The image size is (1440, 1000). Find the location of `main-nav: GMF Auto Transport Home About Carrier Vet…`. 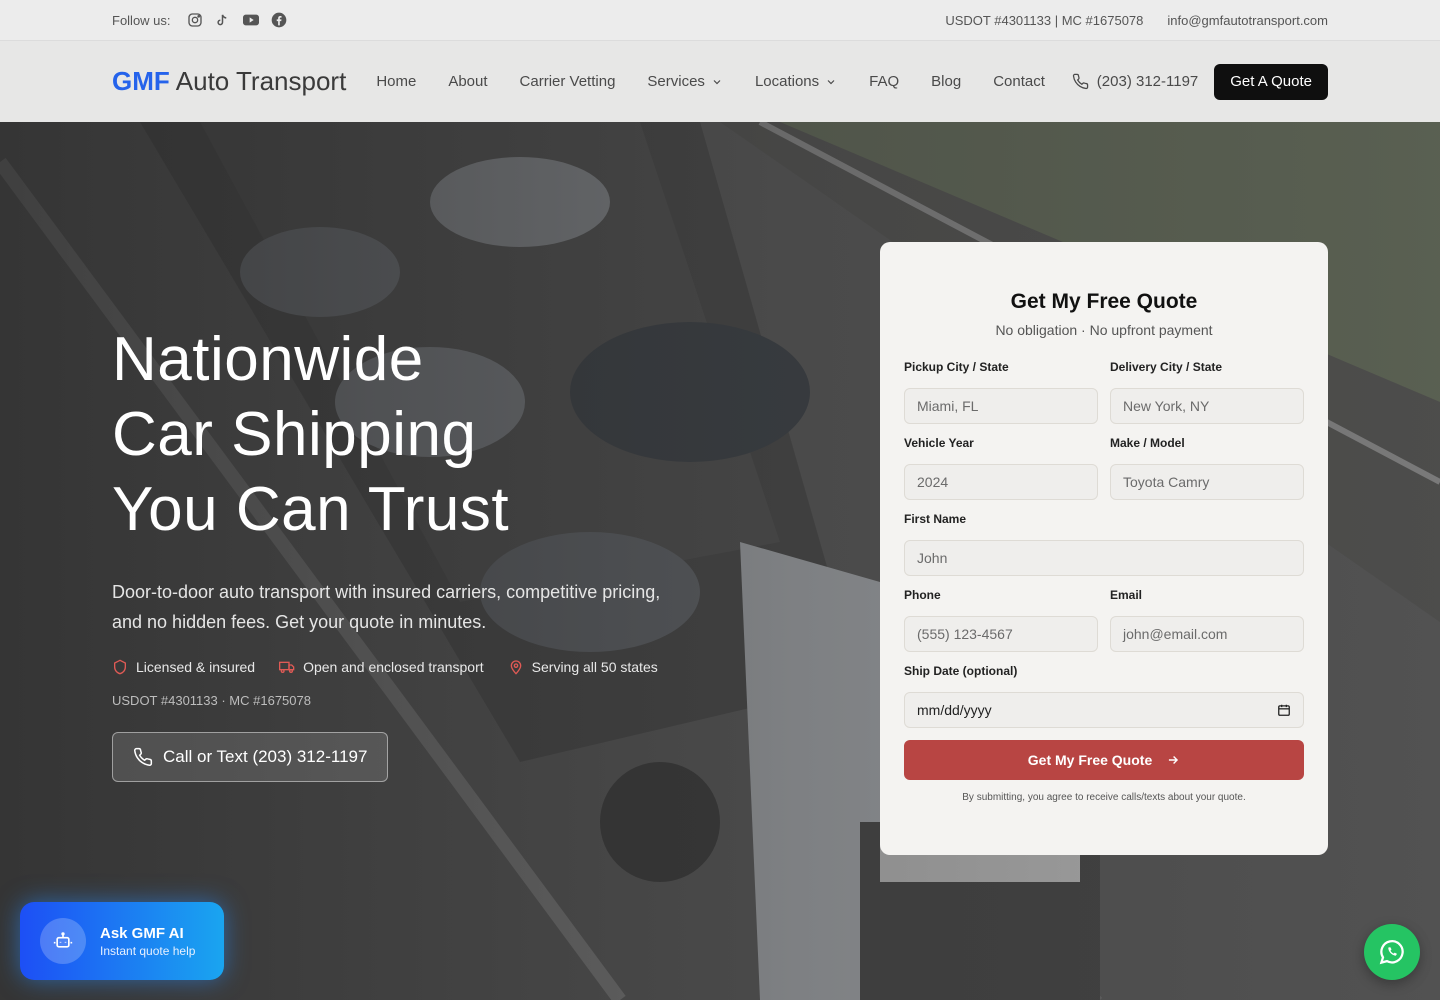

main-nav: GMF Auto Transport Home About Carrier Vet… is located at coordinates (720, 81).